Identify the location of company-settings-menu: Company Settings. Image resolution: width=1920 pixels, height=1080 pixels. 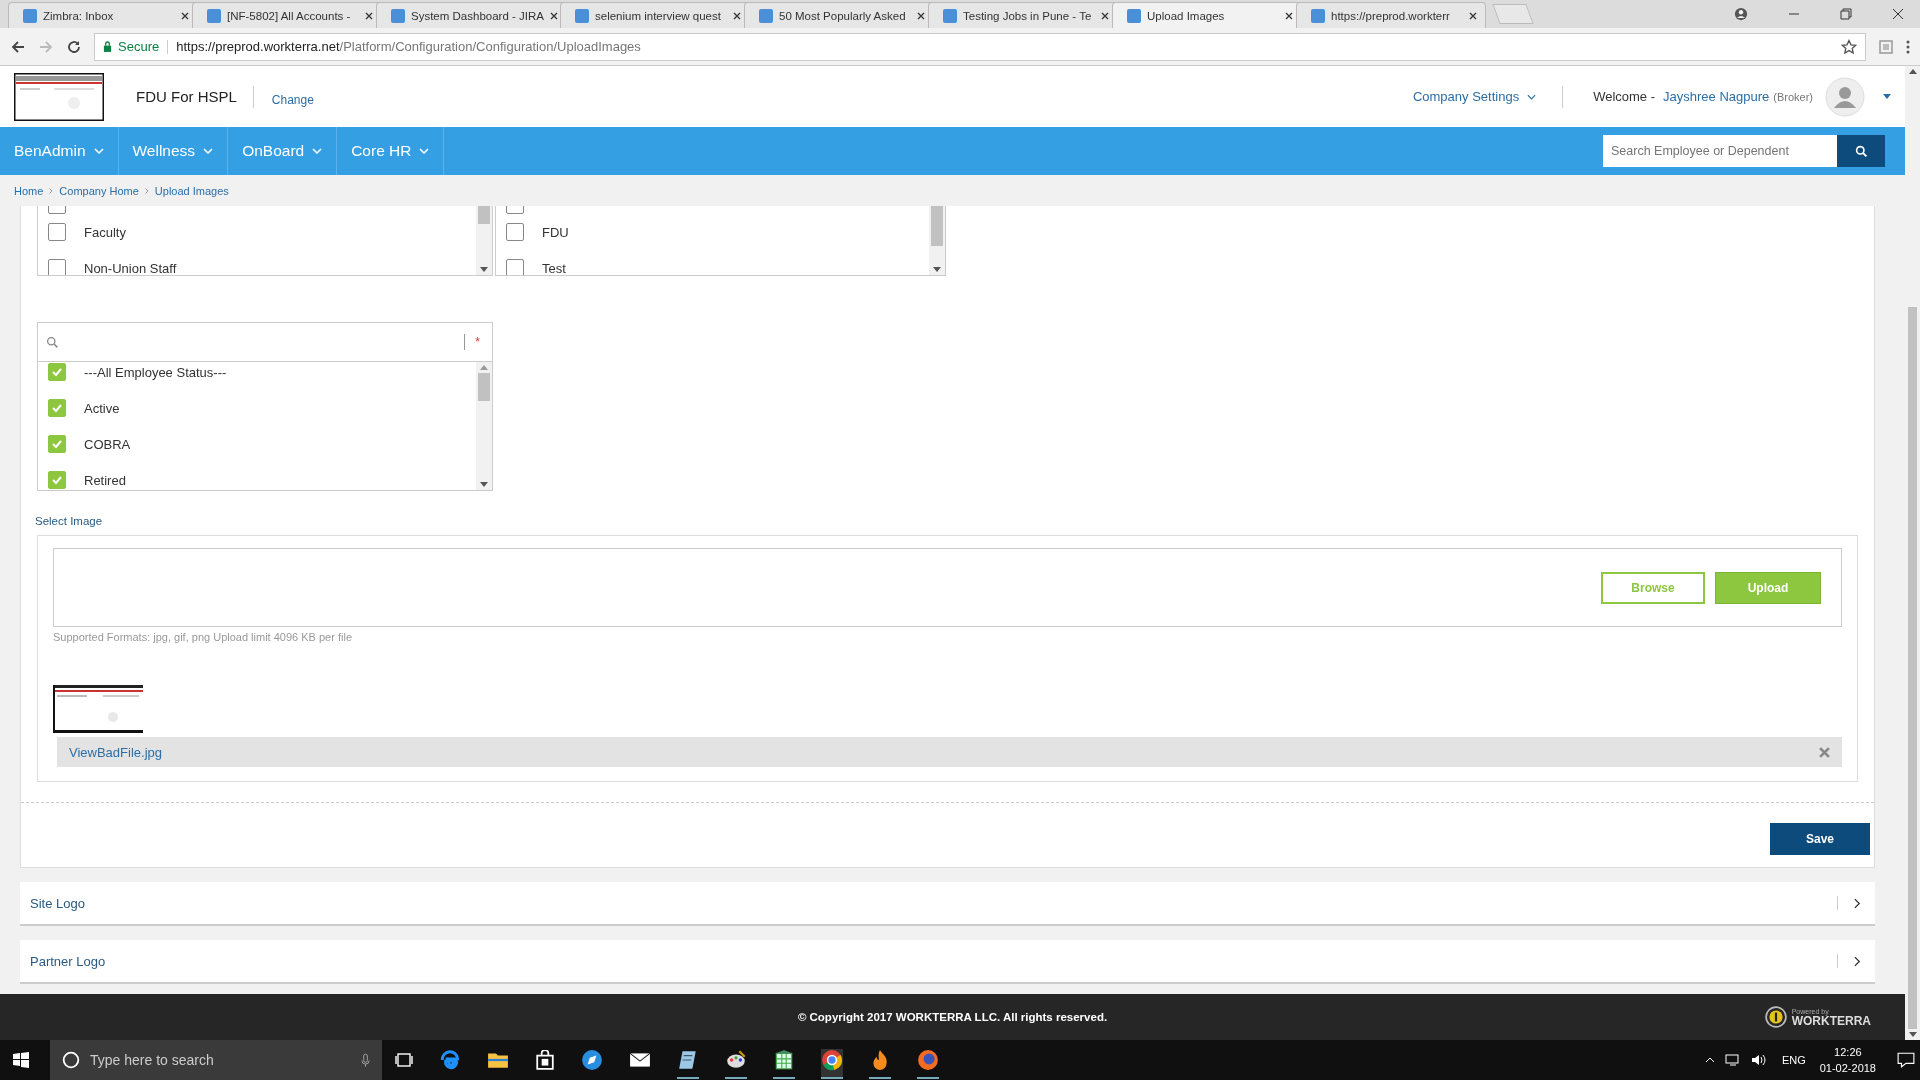
(1474, 96).